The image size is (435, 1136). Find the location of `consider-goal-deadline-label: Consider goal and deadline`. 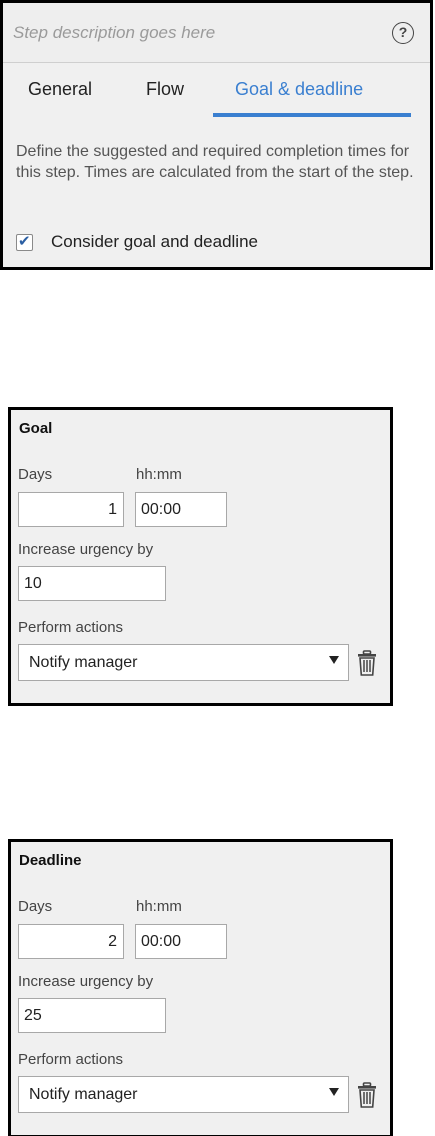

consider-goal-deadline-label: Consider goal and deadline is located at coordinates (154, 241).